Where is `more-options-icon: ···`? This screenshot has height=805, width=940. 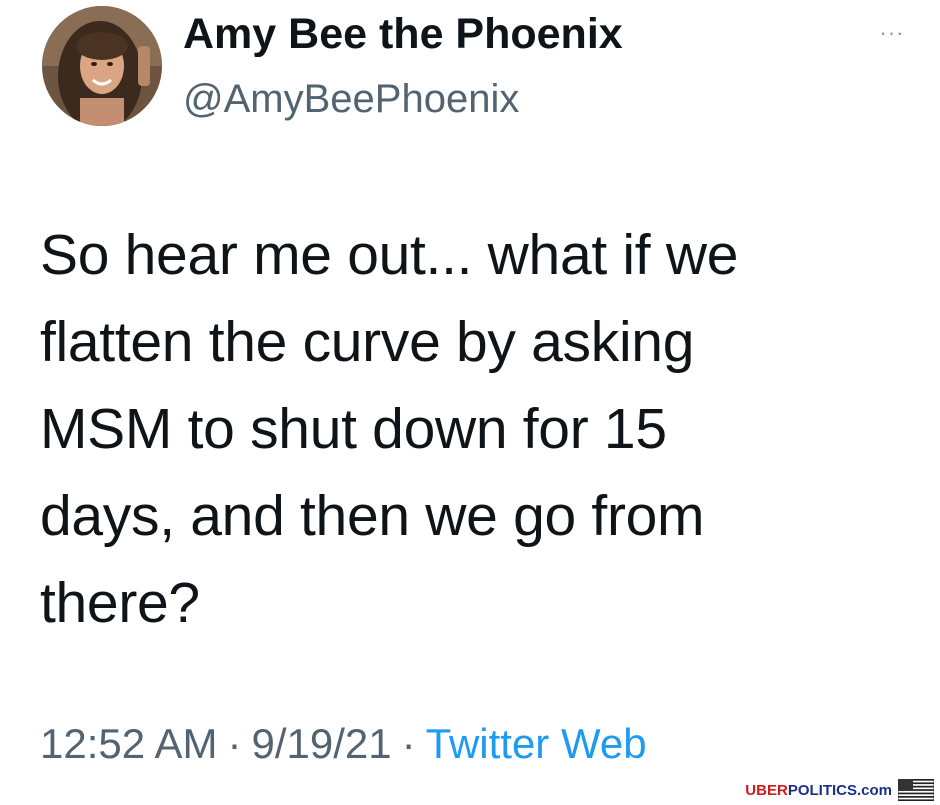
more-options-icon: ··· is located at coordinates (892, 33).